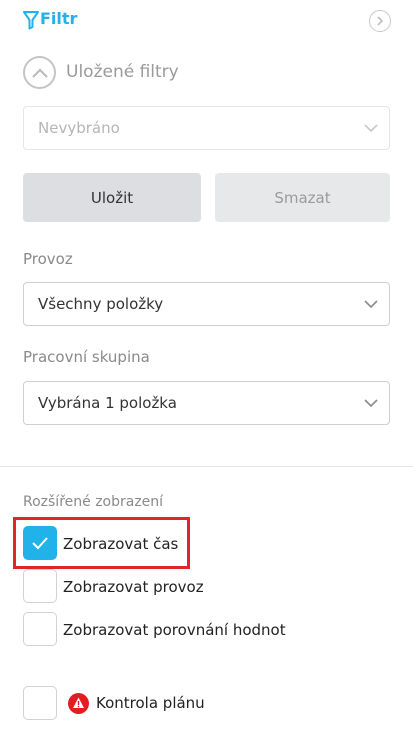 This screenshot has height=754, width=413. I want to click on collapse-panel-button, so click(380, 21).